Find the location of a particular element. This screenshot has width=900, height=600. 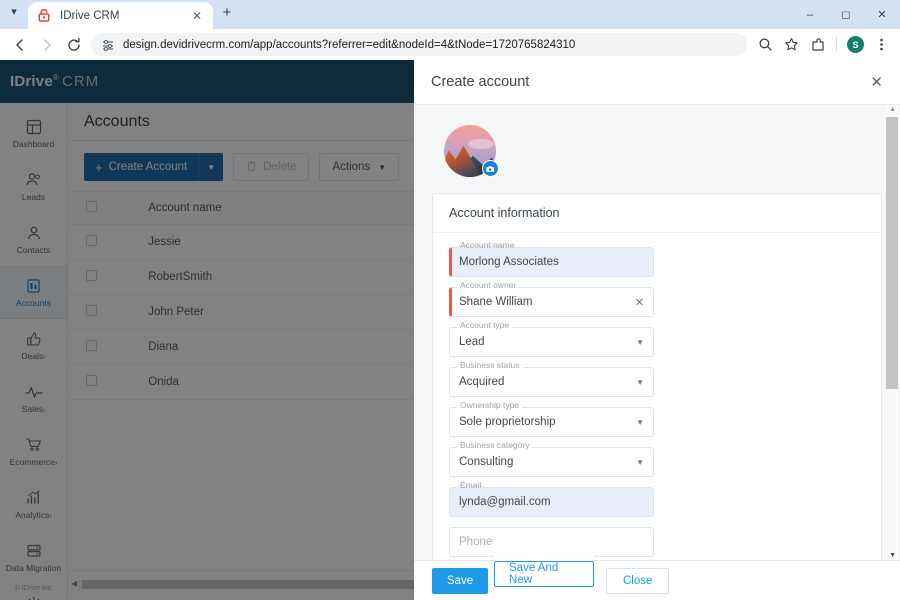

browser-tabstrip: ▾ IDrive CRM ✕ + – ◻ ✕ is located at coordinates (450, 14).